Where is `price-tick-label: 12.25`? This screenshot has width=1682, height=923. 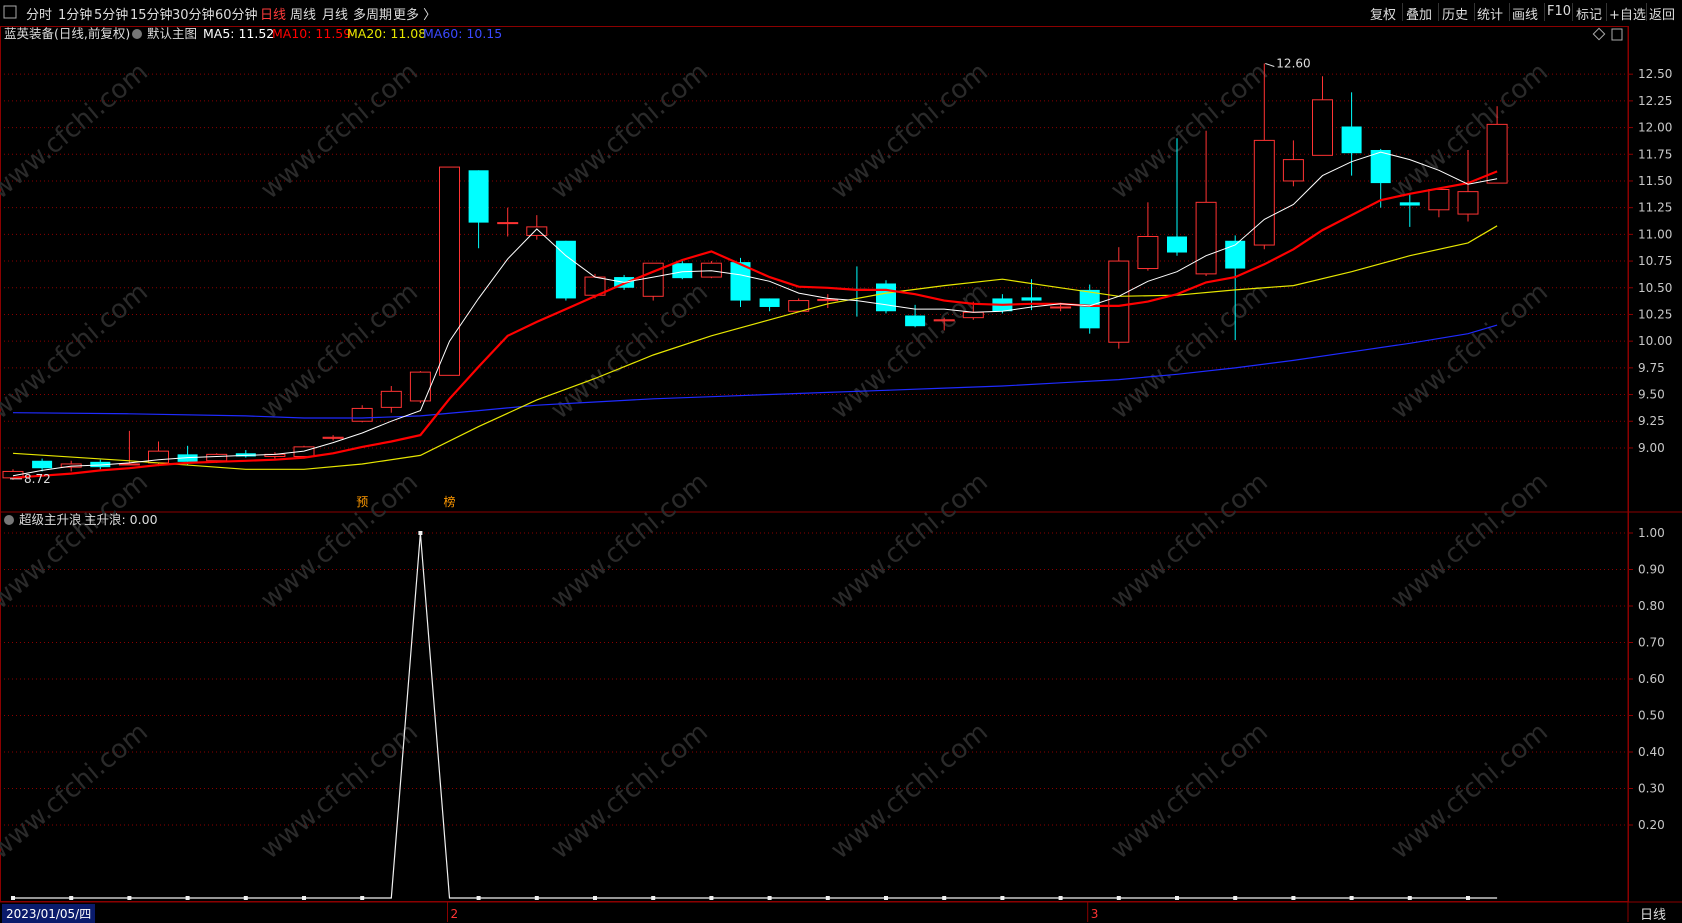
price-tick-label: 12.25 is located at coordinates (1655, 101).